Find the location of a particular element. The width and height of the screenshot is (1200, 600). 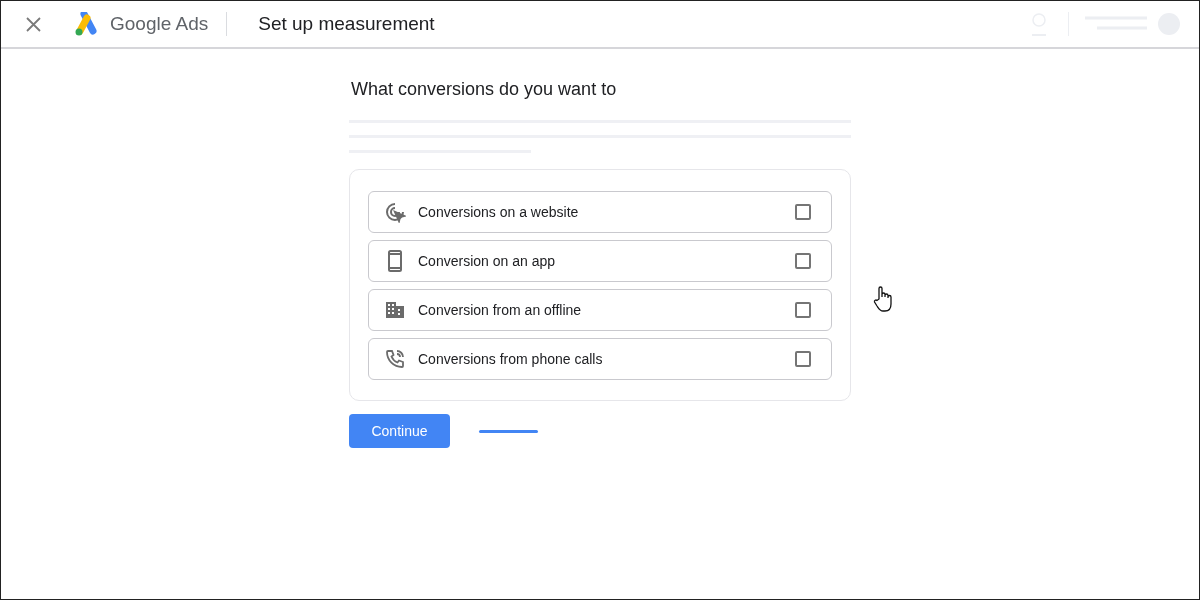

cursor-target-icon is located at coordinates (395, 212).